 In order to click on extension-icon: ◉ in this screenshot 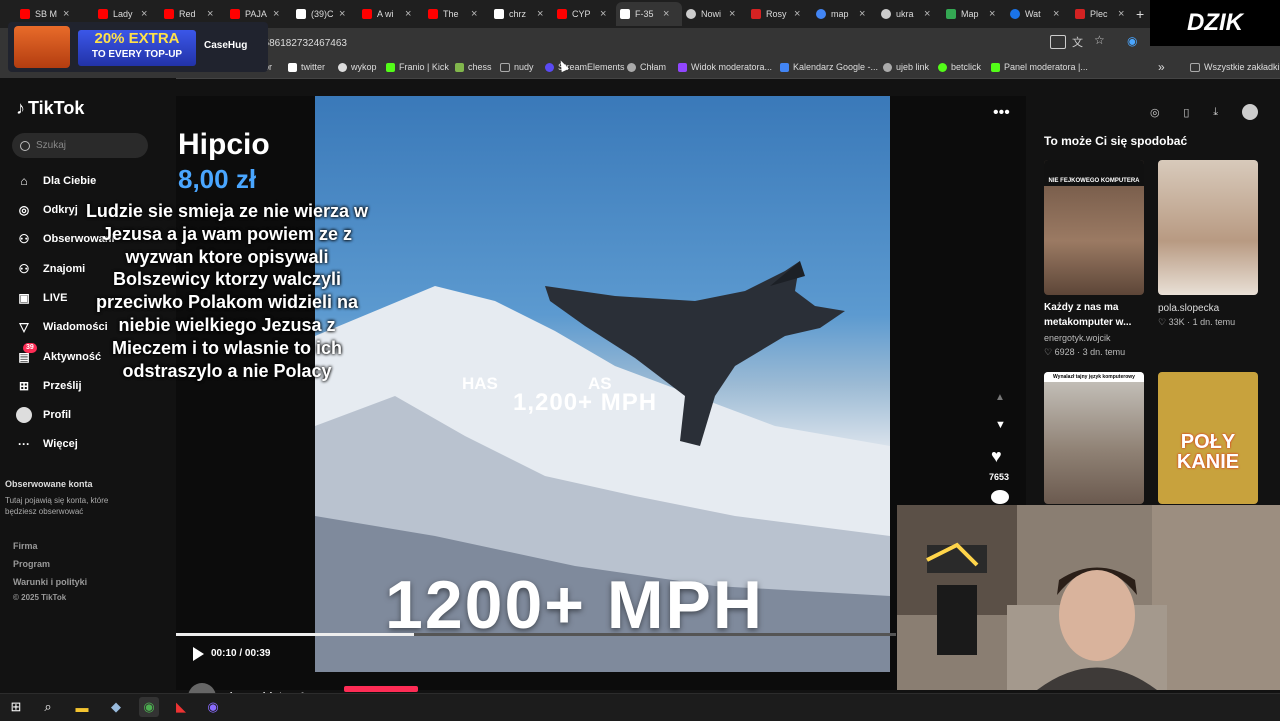, I will do `click(1132, 41)`.